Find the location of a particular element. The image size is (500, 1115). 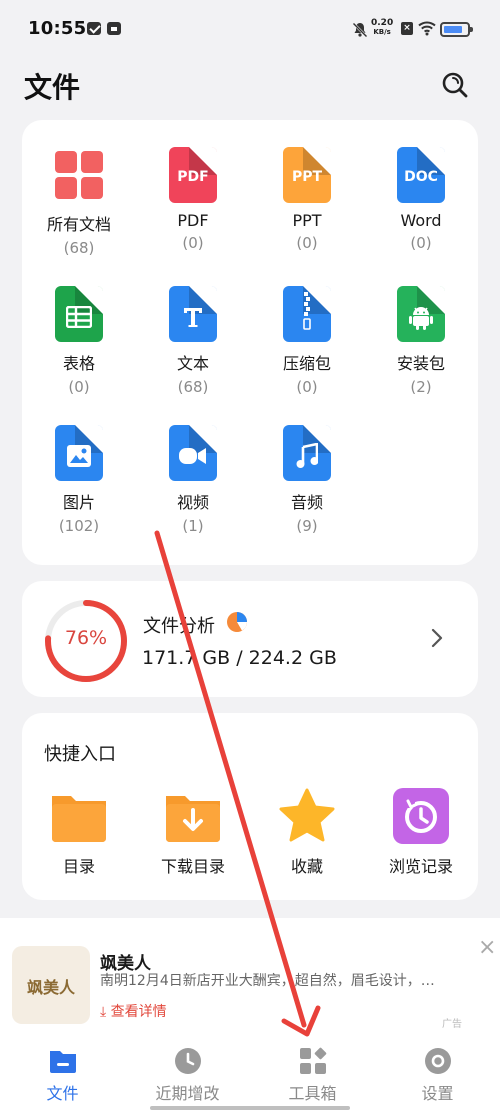

category-label: 压缩包 is located at coordinates (306, 363).